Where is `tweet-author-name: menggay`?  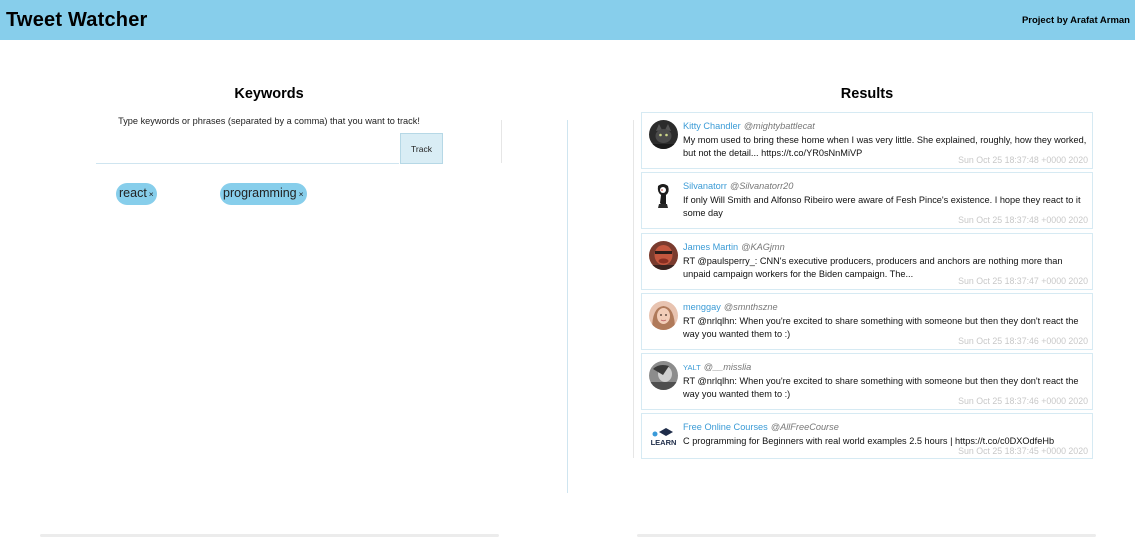 tweet-author-name: menggay is located at coordinates (702, 307).